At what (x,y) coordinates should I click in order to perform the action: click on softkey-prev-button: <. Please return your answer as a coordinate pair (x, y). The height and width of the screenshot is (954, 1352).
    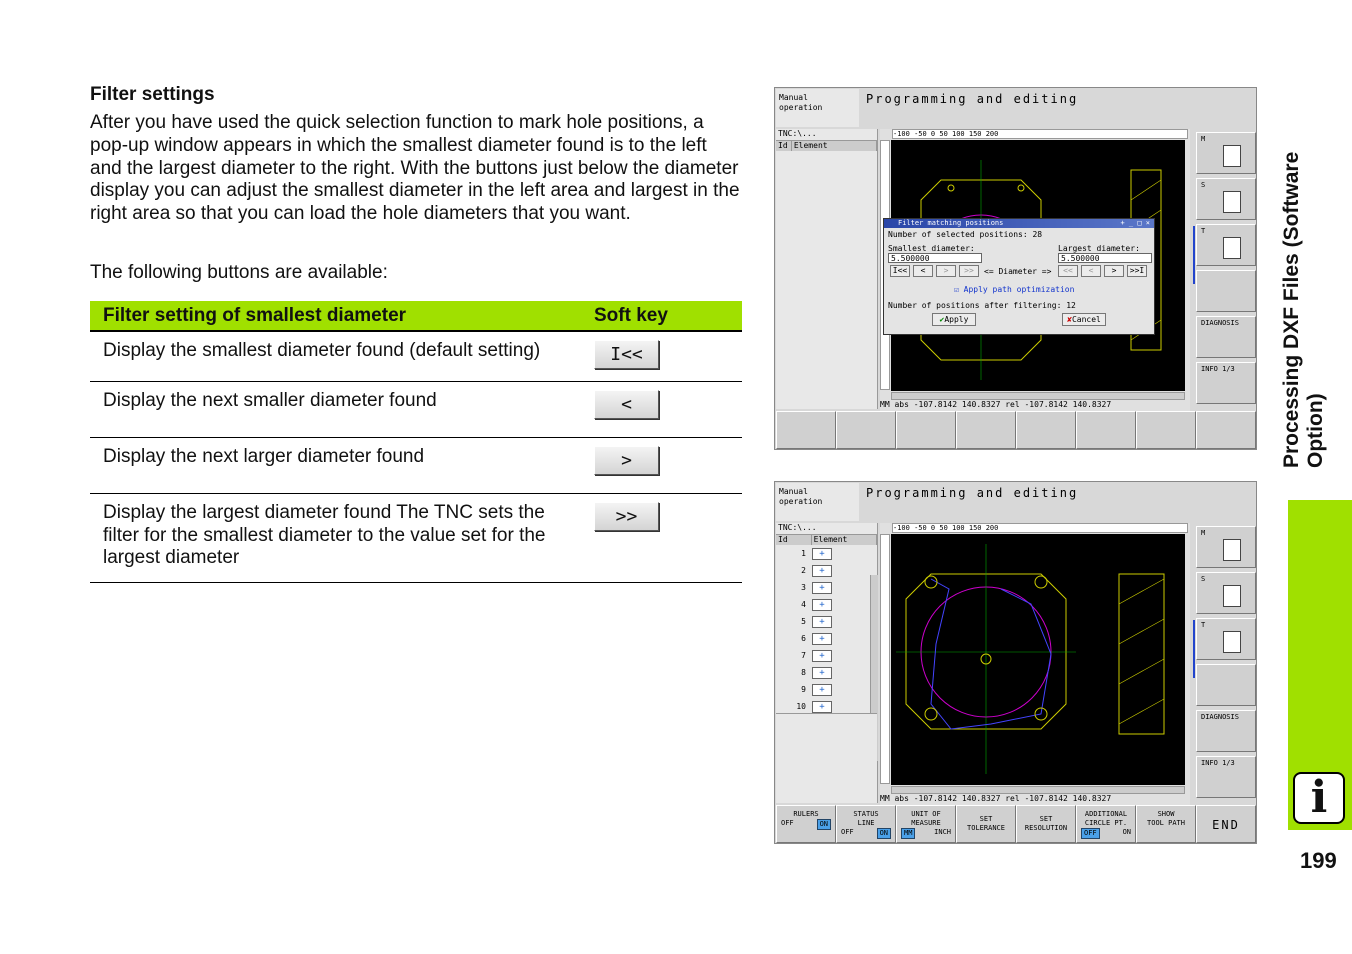
    Looking at the image, I should click on (626, 404).